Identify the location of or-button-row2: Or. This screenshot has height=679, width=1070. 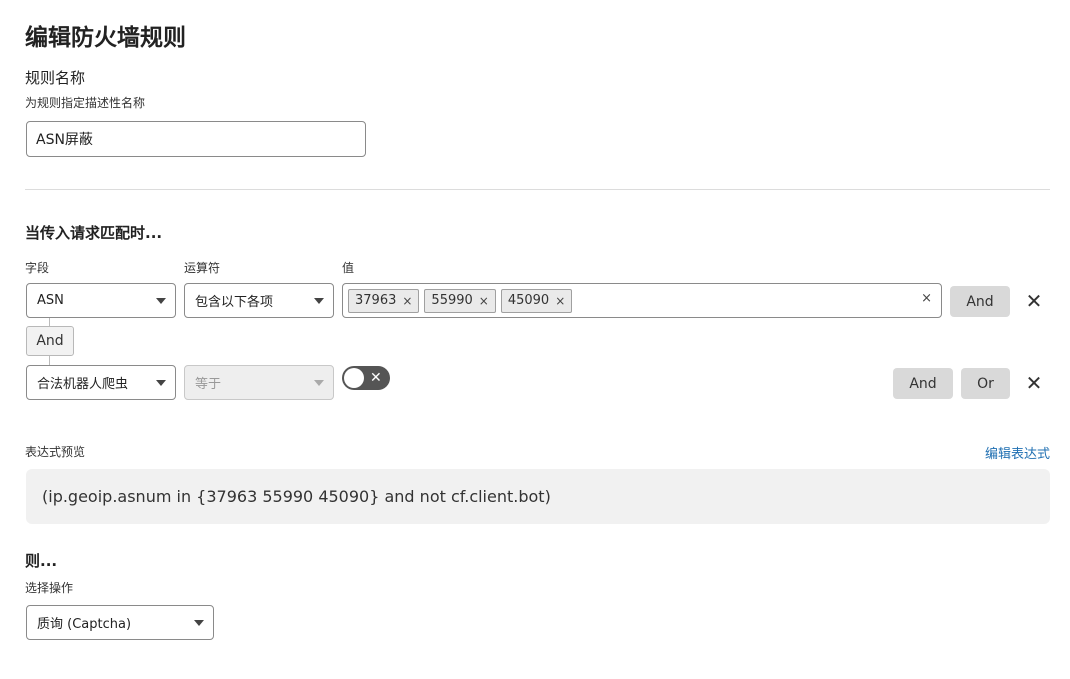
(985, 383).